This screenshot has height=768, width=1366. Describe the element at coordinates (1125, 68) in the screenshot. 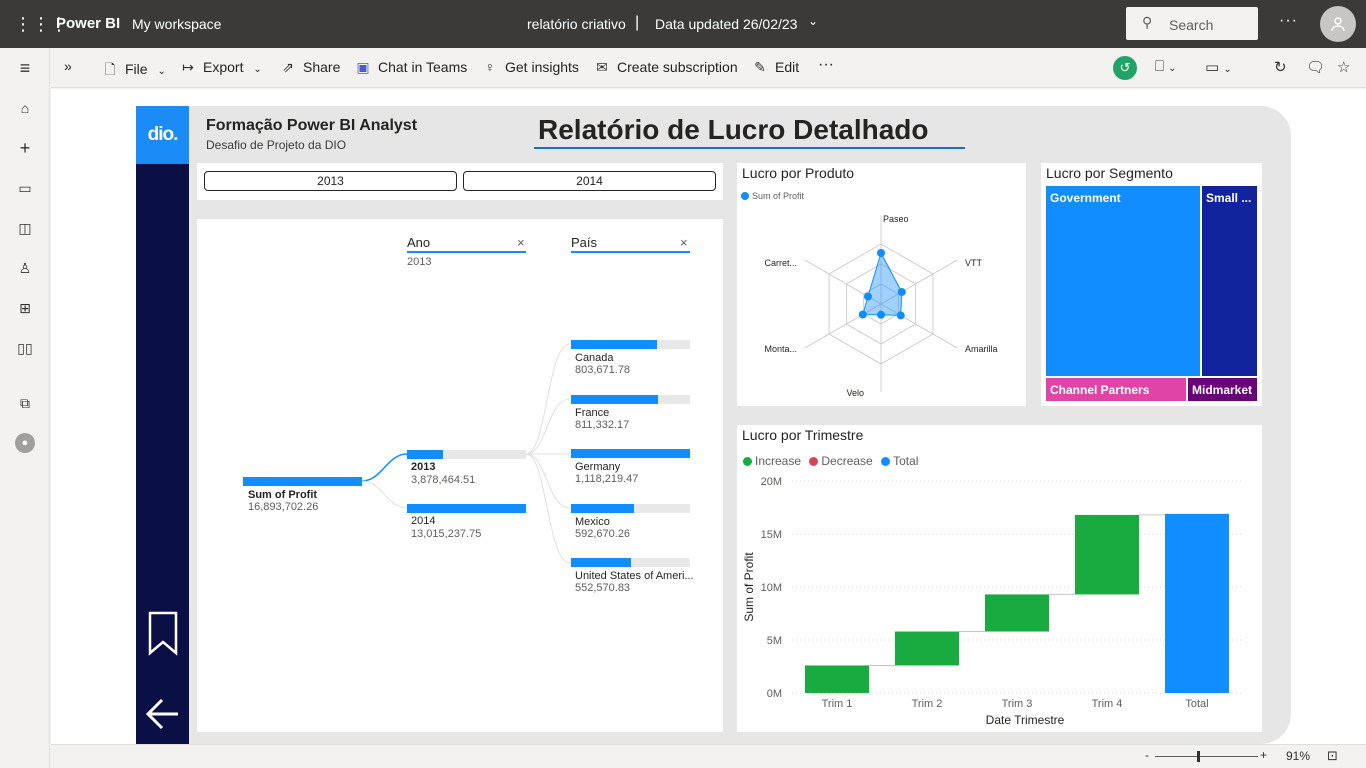

I see `reset-icon: ↺` at that location.